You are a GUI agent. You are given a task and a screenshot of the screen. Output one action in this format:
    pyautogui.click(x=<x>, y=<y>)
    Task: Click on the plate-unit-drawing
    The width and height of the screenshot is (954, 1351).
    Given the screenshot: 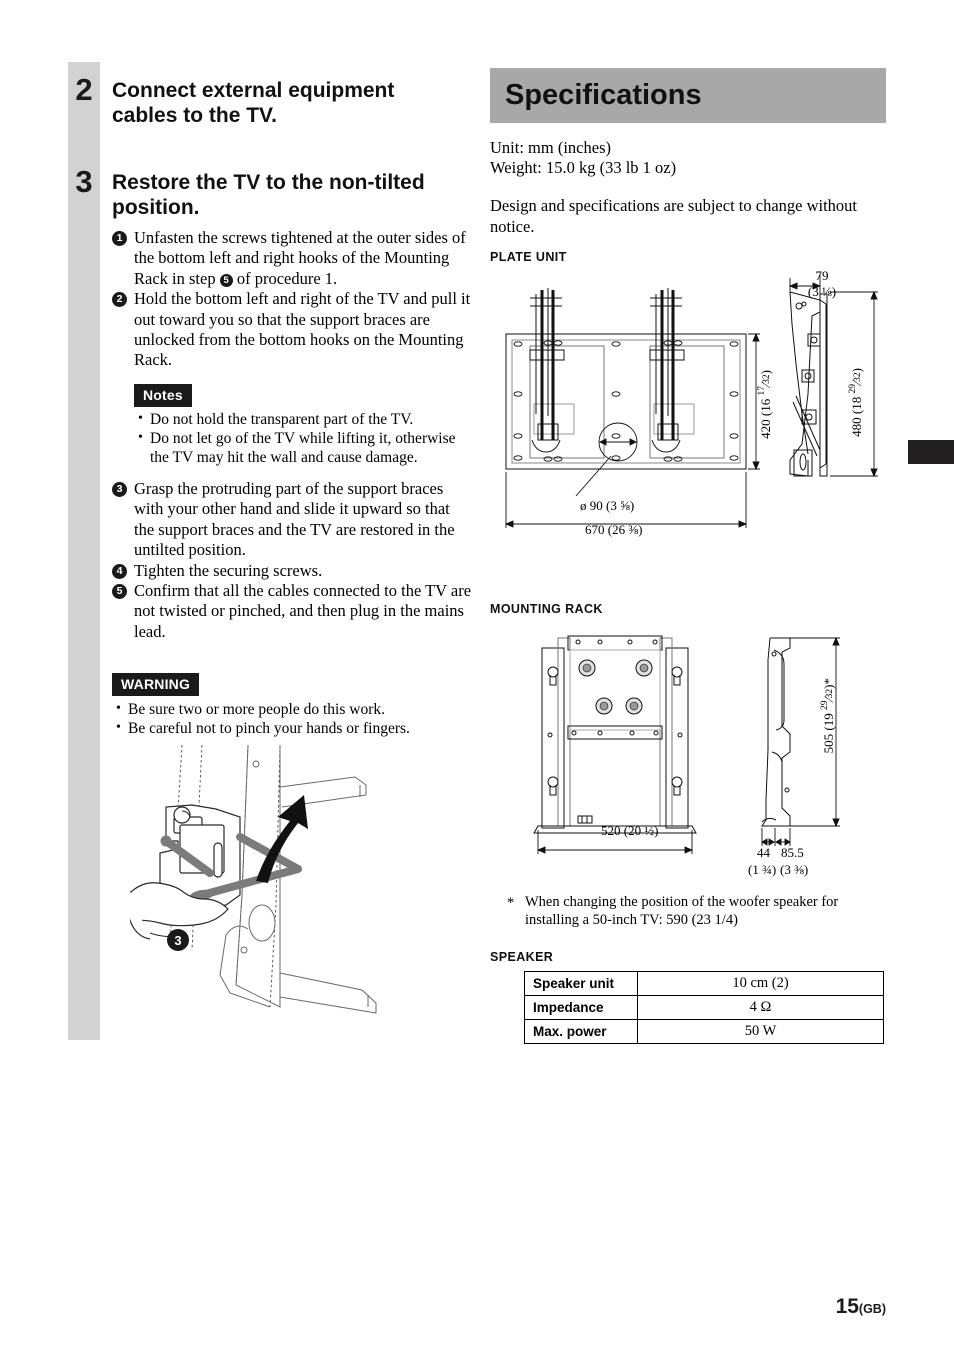 What is the action you would take?
    pyautogui.click(x=690, y=409)
    